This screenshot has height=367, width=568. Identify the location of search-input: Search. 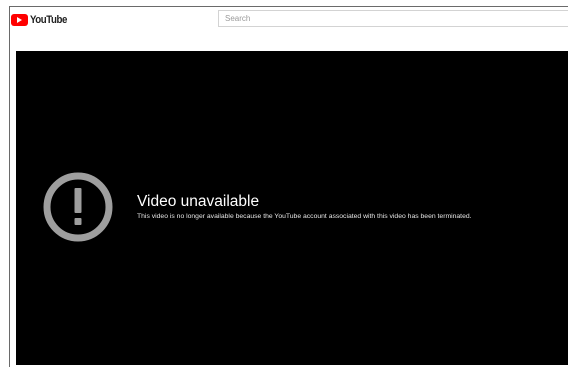
(393, 18).